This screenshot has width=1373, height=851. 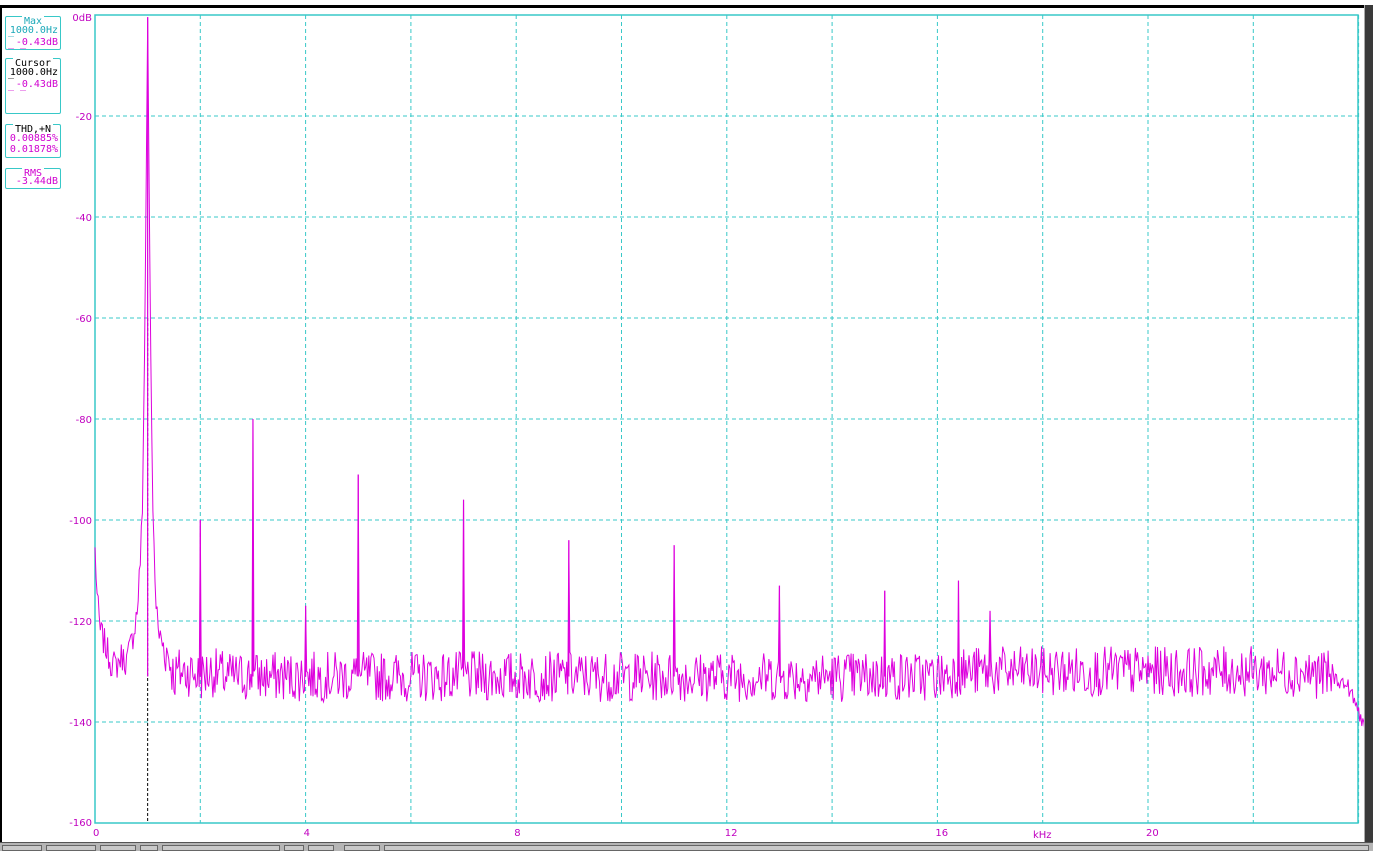 I want to click on cursor-level: -0.43dB, so click(x=36, y=84).